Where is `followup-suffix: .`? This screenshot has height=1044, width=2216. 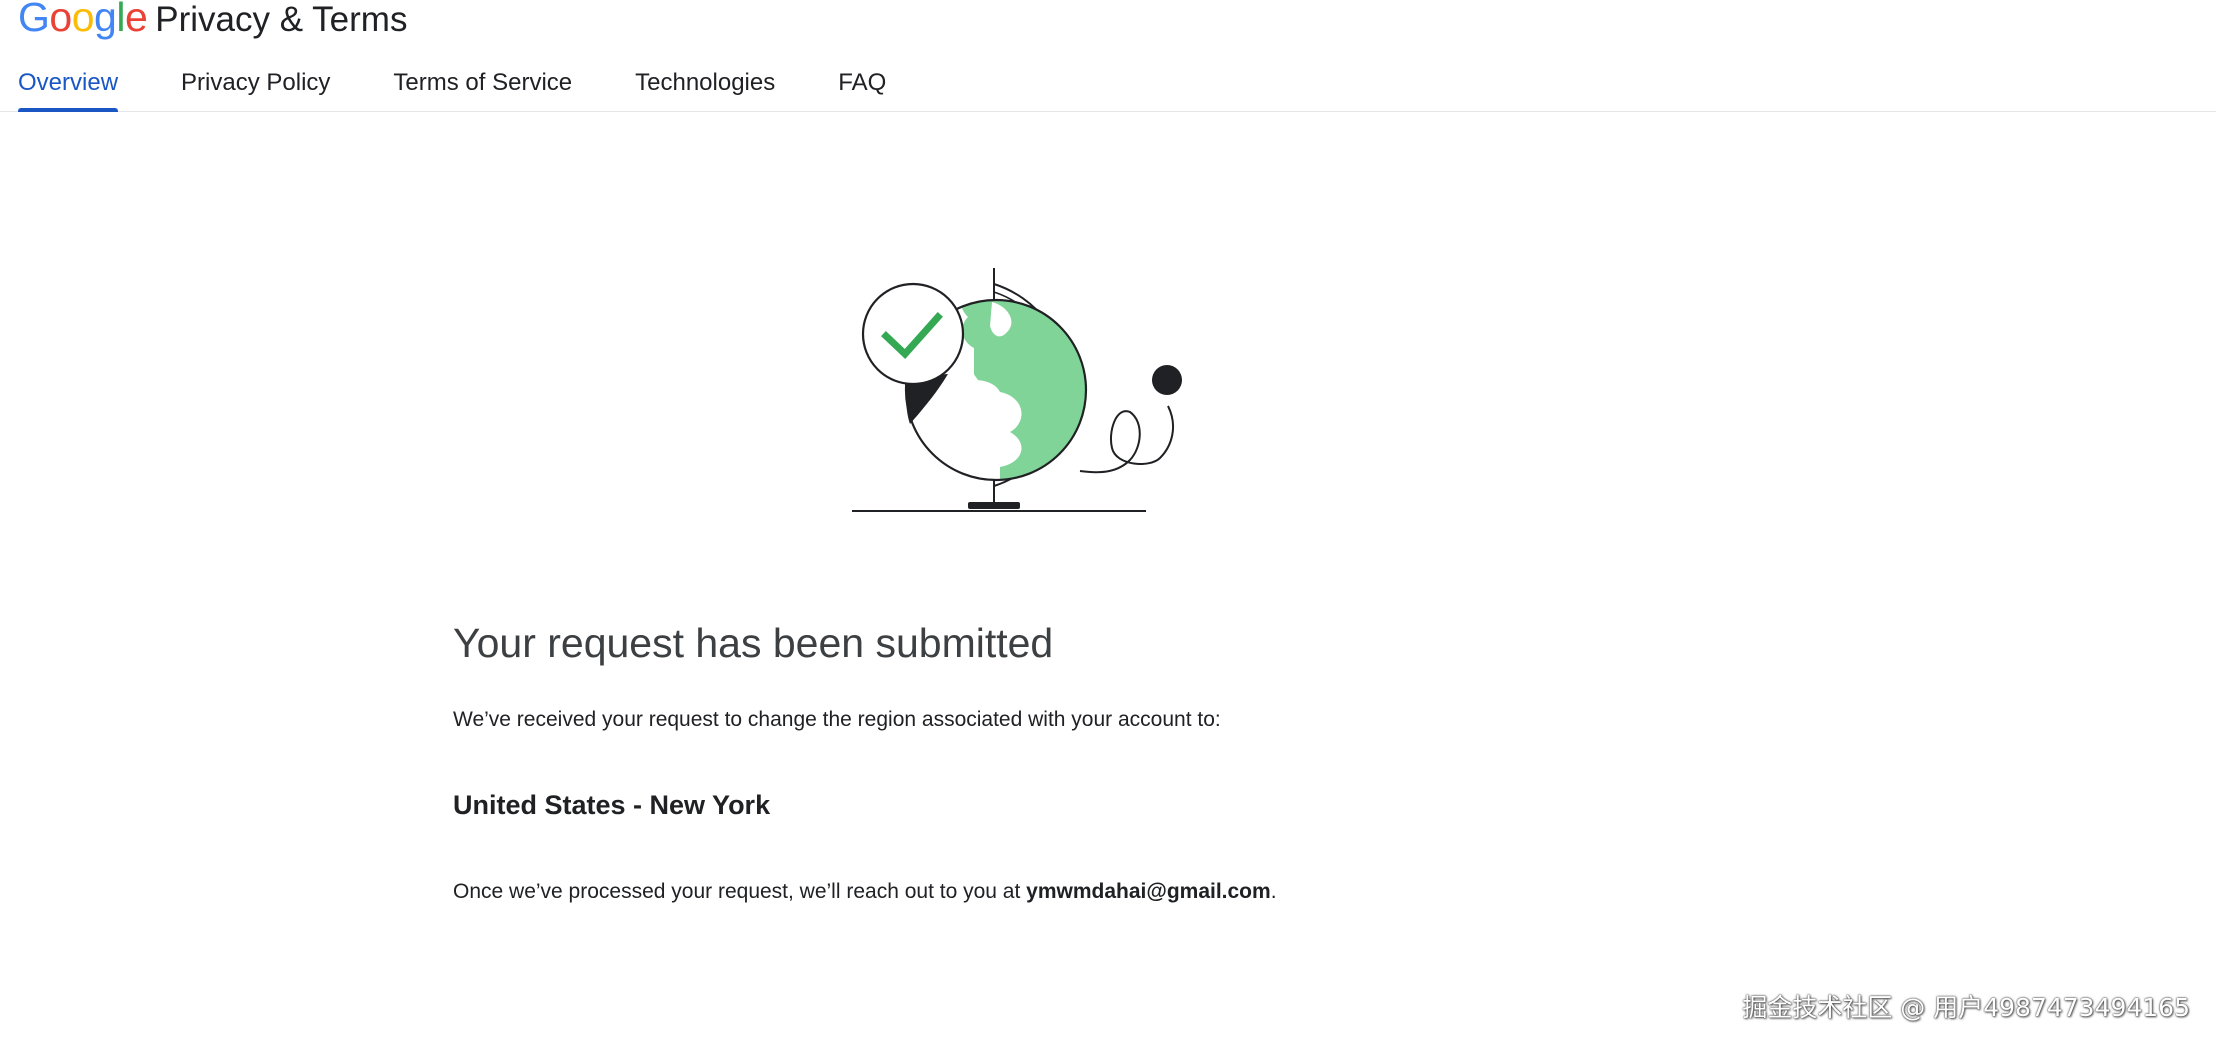
followup-suffix: . is located at coordinates (1273, 891).